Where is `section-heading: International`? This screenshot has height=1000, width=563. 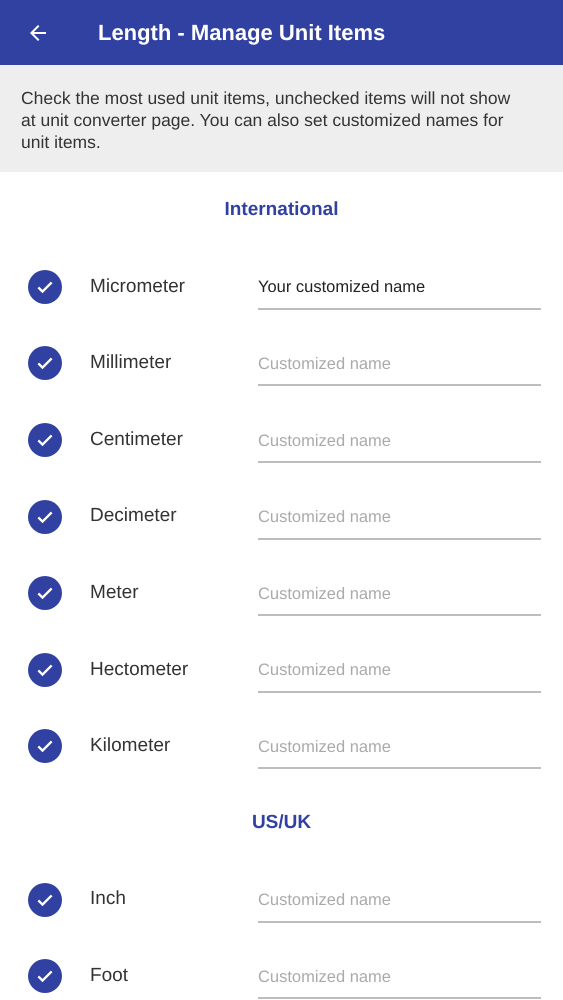
section-heading: International is located at coordinates (281, 210).